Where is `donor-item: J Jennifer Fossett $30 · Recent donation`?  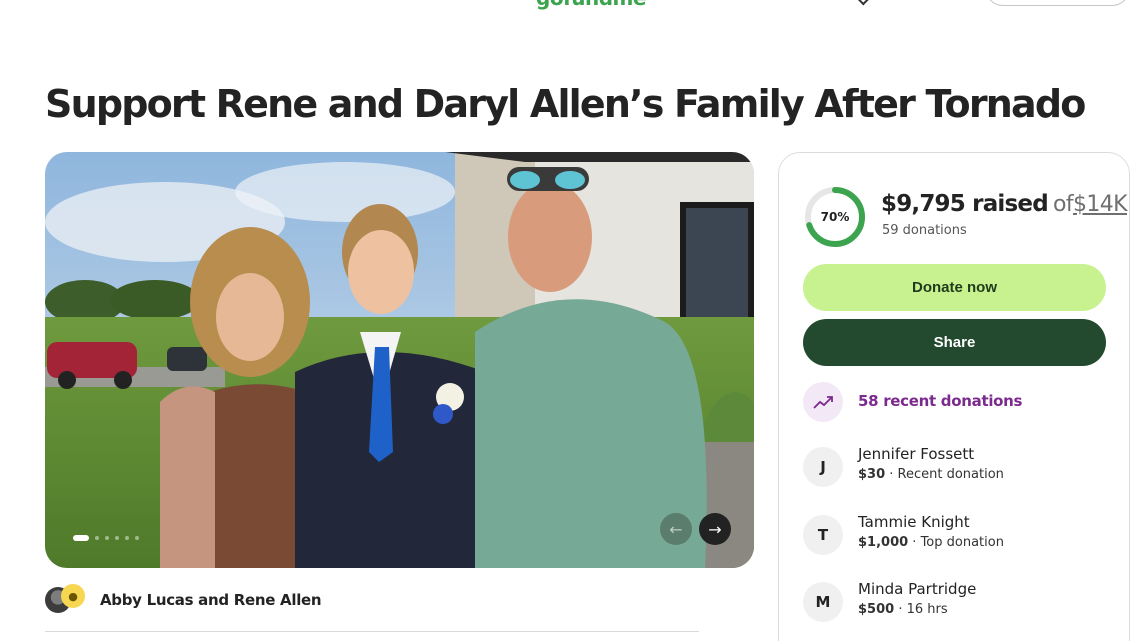
donor-item: J Jennifer Fossett $30 · Recent donation is located at coordinates (963, 467).